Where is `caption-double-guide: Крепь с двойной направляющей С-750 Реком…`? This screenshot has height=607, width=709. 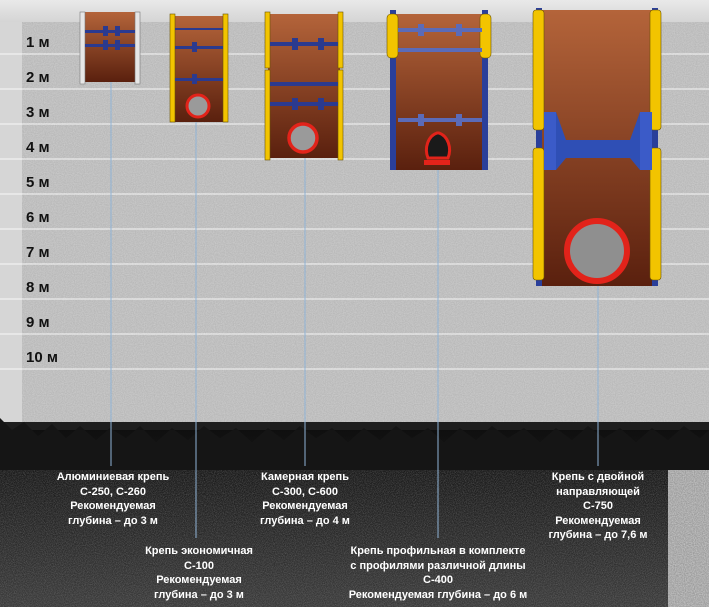 caption-double-guide: Крепь с двойной направляющей С-750 Реком… is located at coordinates (598, 506).